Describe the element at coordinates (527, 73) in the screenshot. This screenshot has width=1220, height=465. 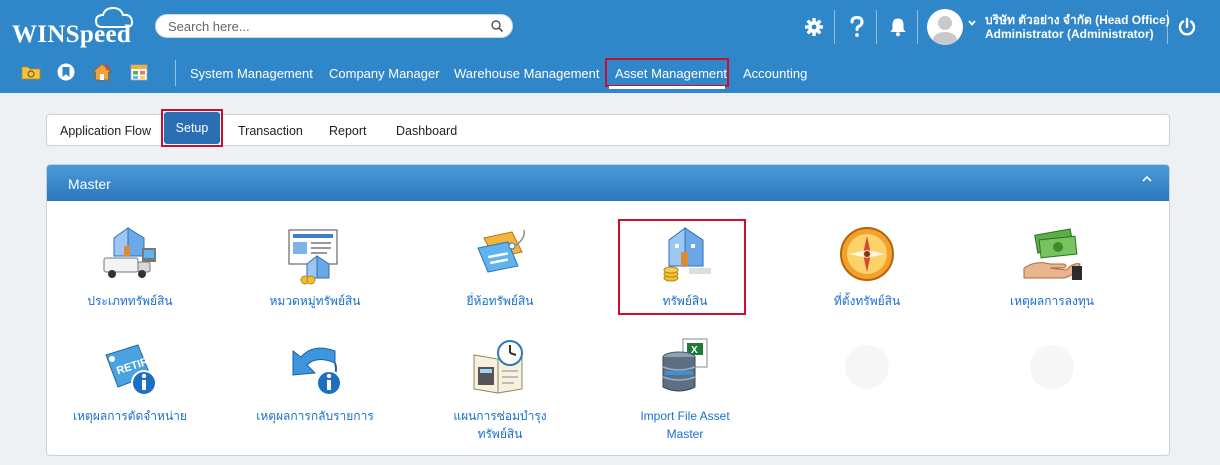
I see `nav-warehouse-management: Warehouse Management` at that location.